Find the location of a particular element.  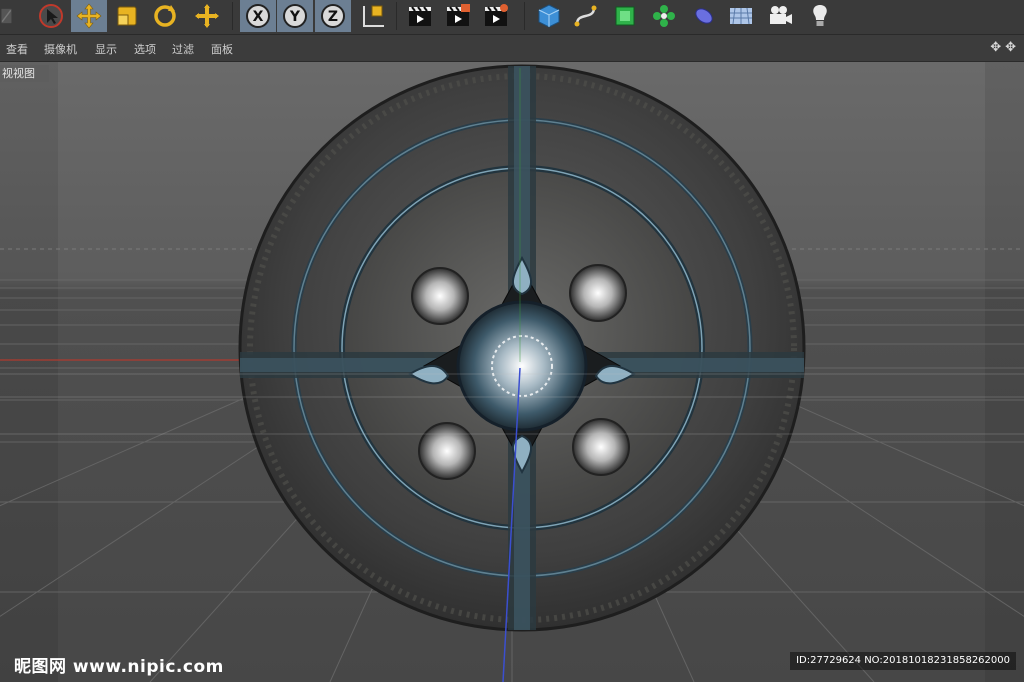

render-to-picture-viewer-icon is located at coordinates (458, 16).